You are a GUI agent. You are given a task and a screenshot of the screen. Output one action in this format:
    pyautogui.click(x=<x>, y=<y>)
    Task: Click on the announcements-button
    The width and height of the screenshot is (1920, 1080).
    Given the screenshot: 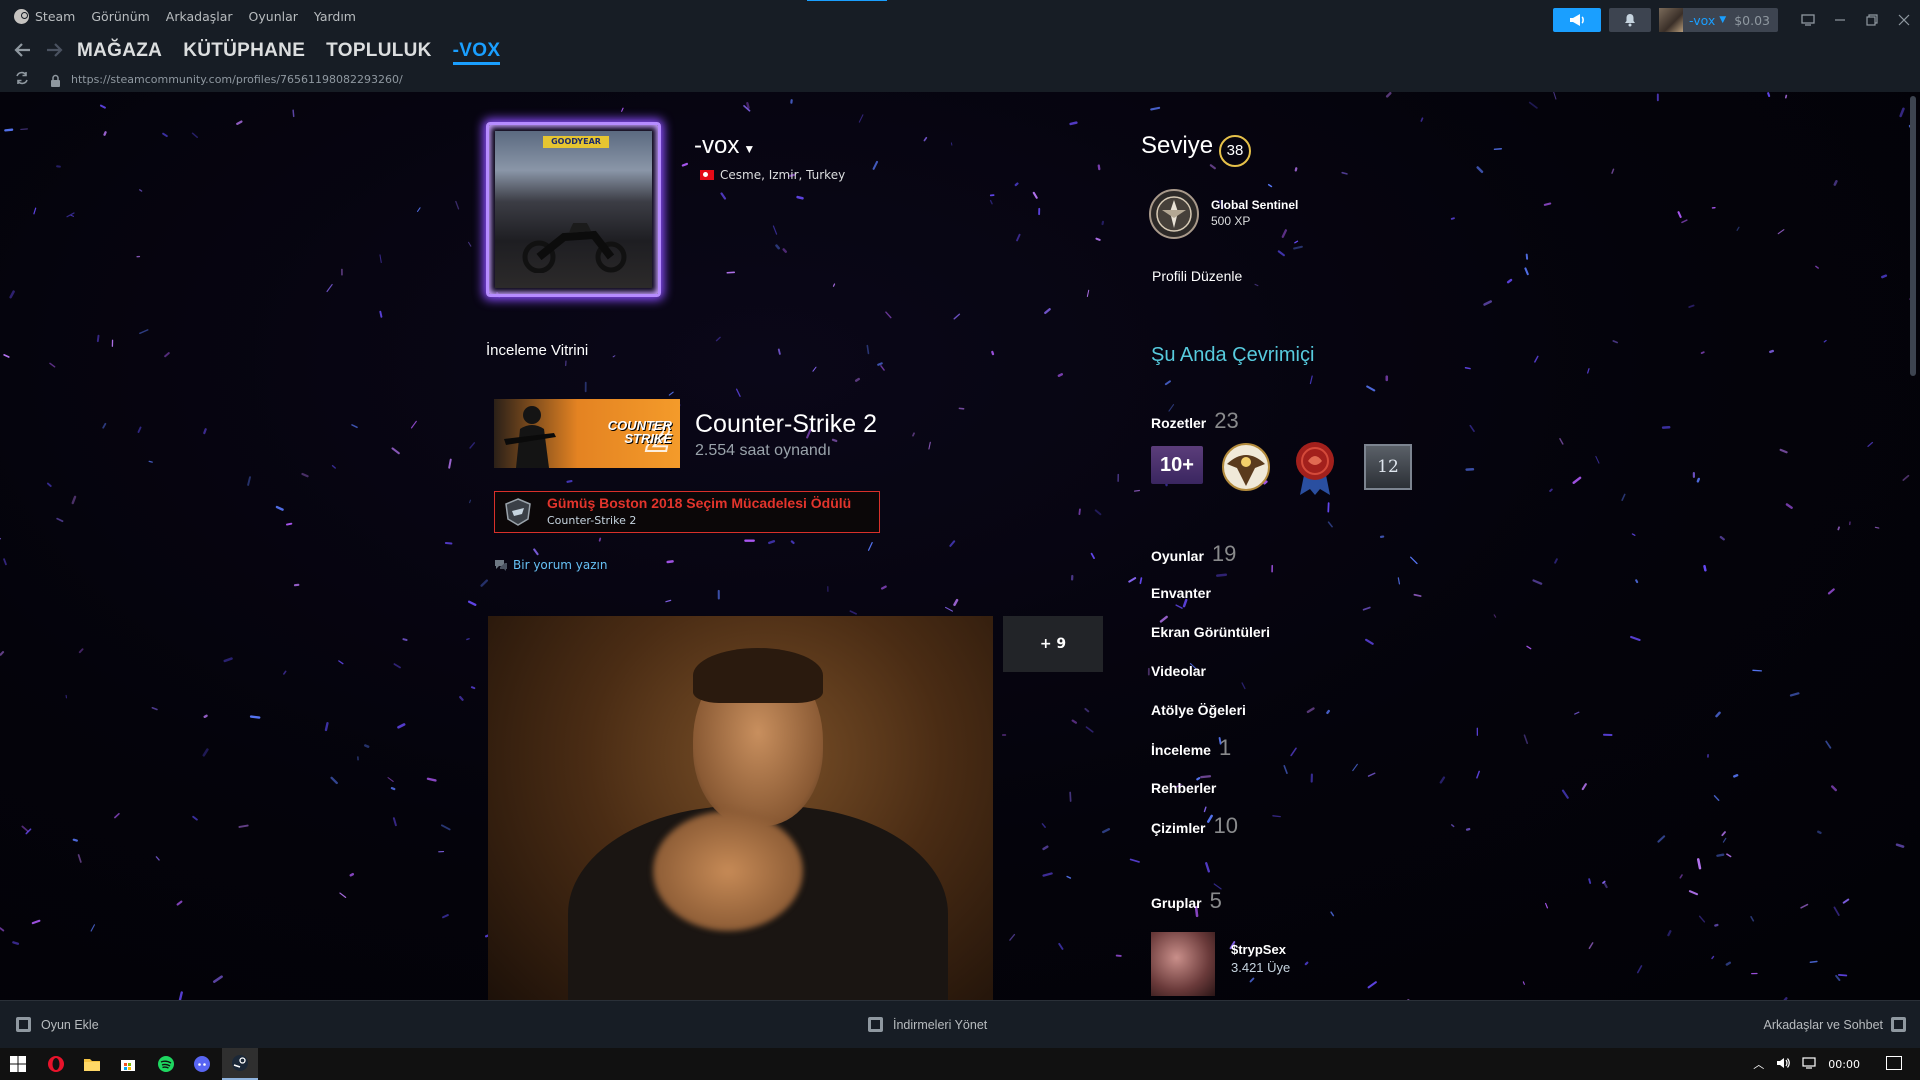 What is the action you would take?
    pyautogui.click(x=1577, y=20)
    